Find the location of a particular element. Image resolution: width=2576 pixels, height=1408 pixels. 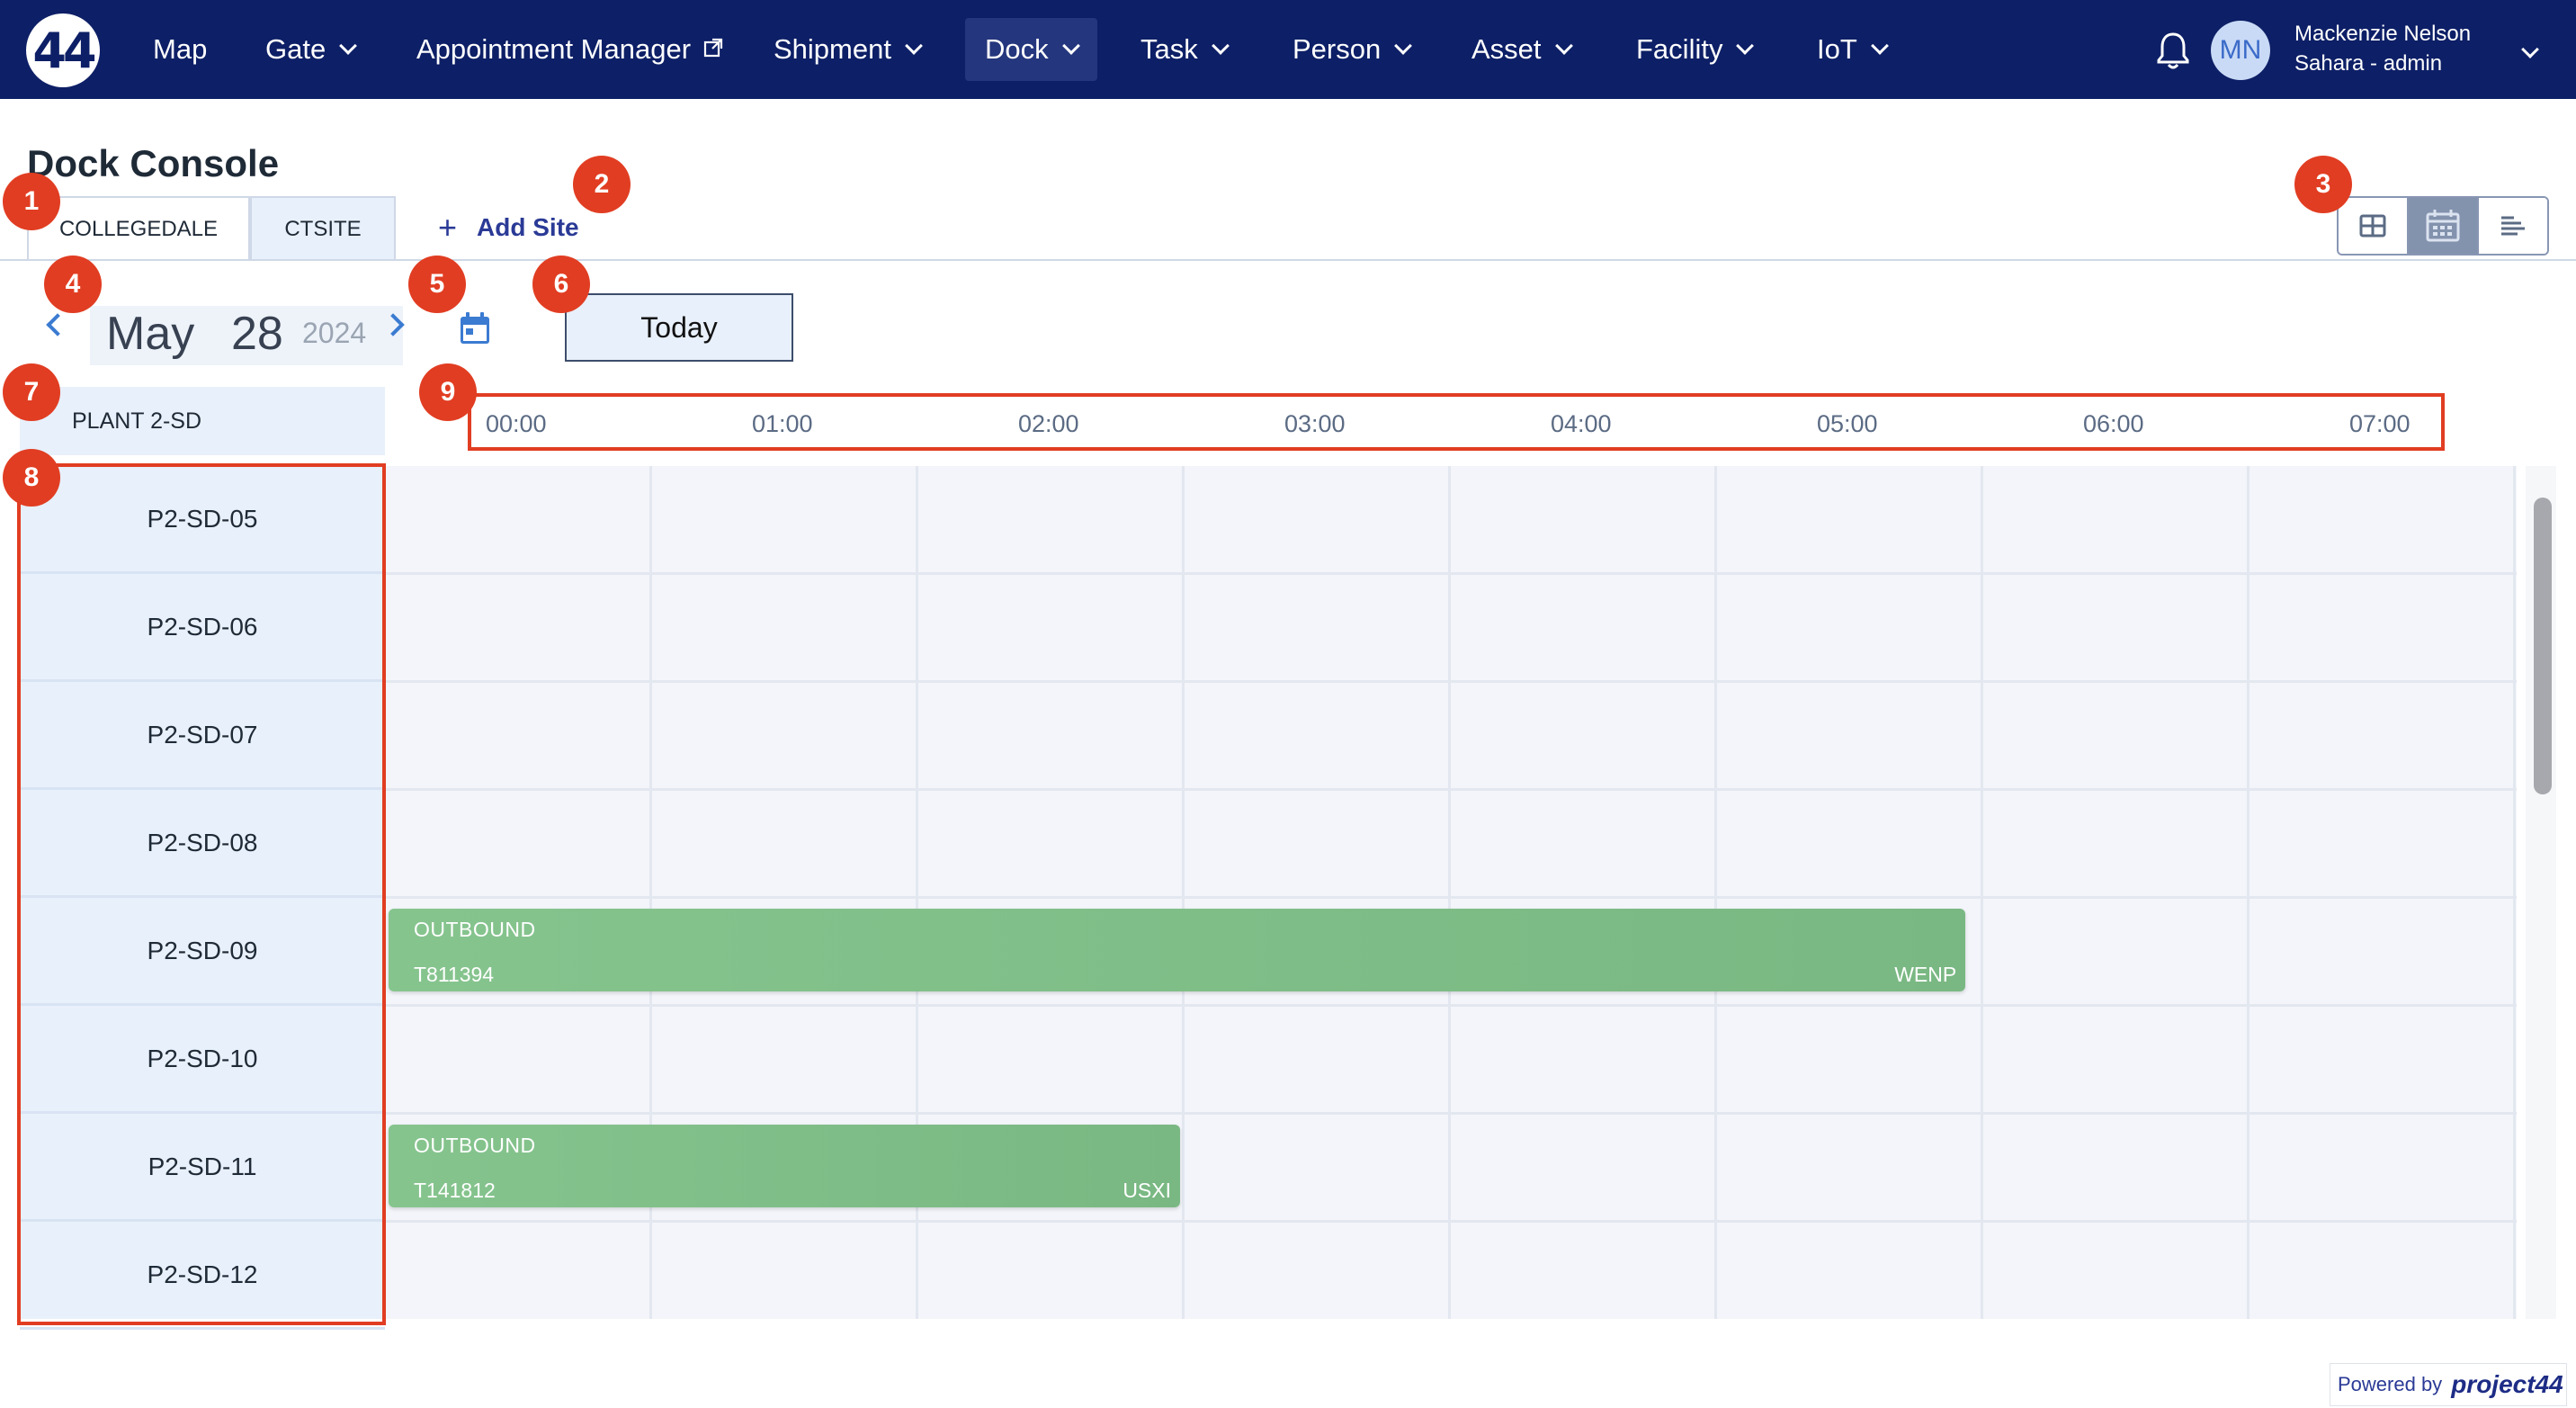

list-view-button is located at coordinates (2513, 226).